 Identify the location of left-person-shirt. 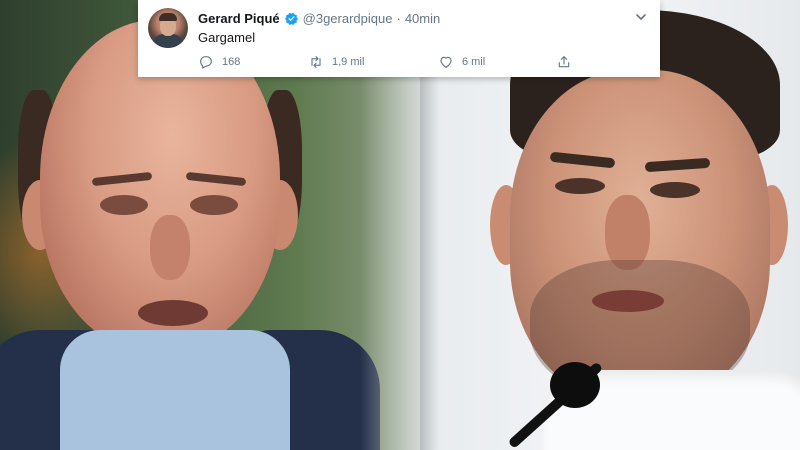
(175, 390).